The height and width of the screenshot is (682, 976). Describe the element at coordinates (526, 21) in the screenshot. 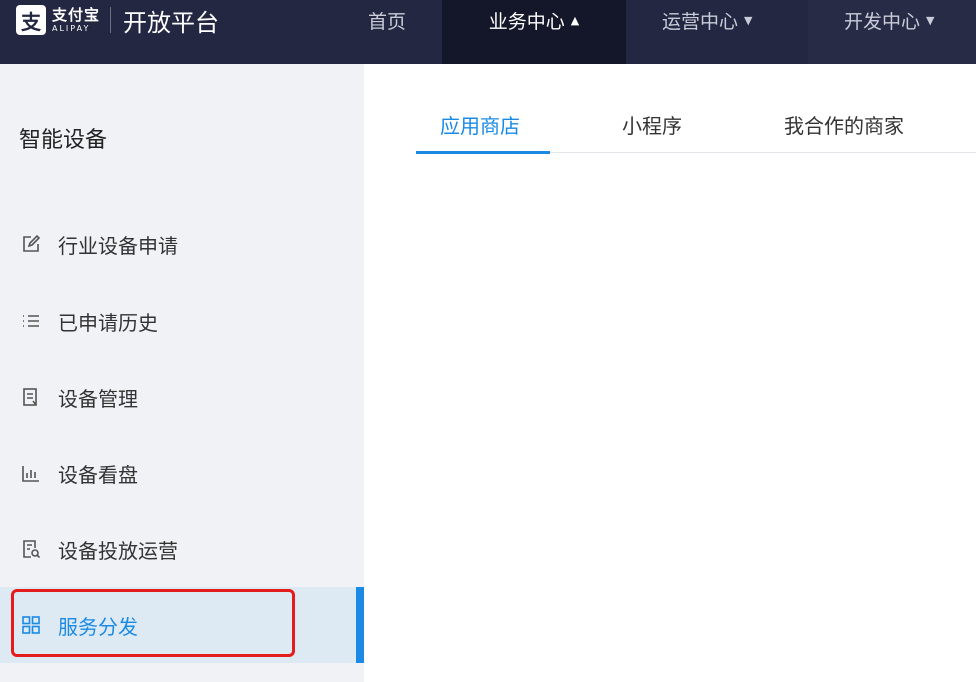

I see `nav-business-center-label: 业务中心` at that location.